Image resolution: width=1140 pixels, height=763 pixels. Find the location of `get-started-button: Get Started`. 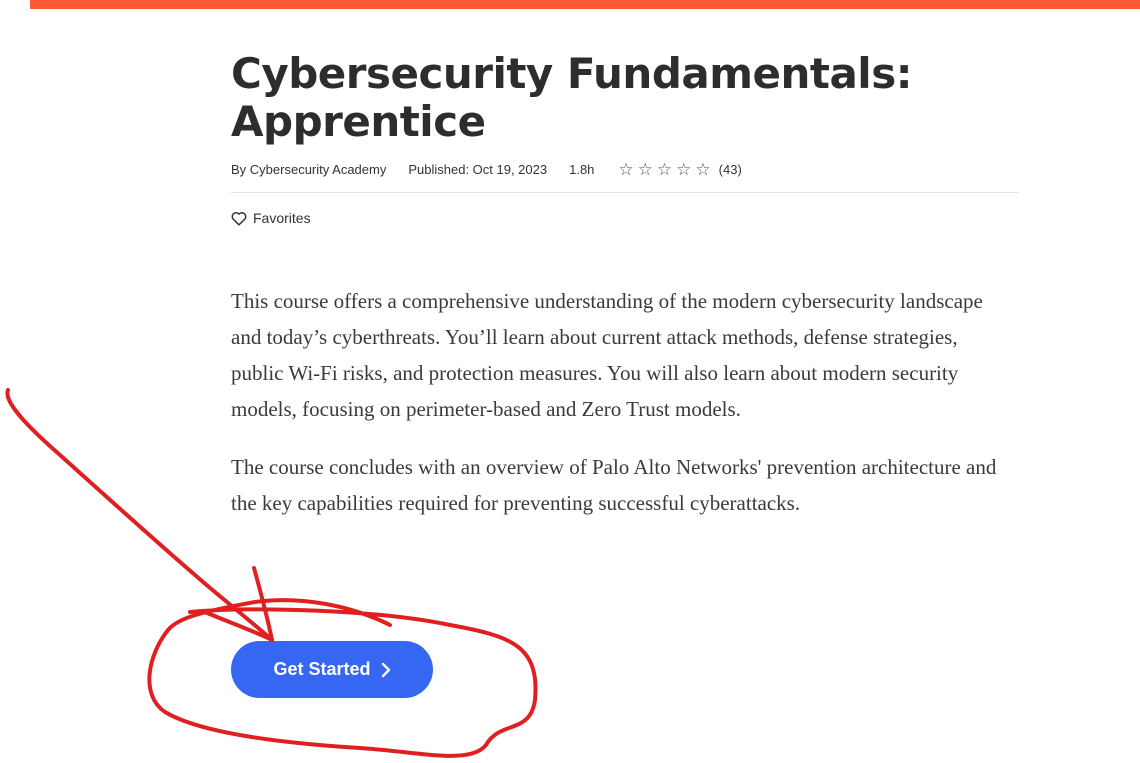

get-started-button: Get Started is located at coordinates (332, 669).